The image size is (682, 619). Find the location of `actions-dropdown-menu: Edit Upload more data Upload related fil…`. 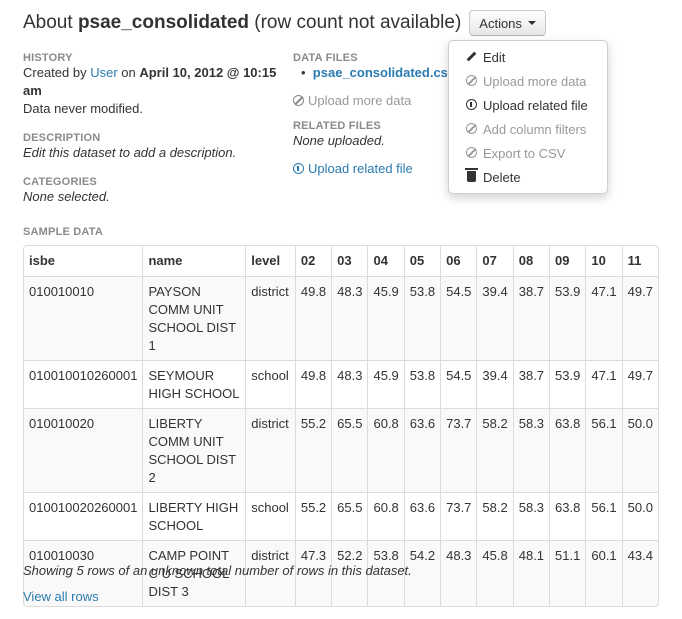

actions-dropdown-menu: Edit Upload more data Upload related fil… is located at coordinates (528, 117).